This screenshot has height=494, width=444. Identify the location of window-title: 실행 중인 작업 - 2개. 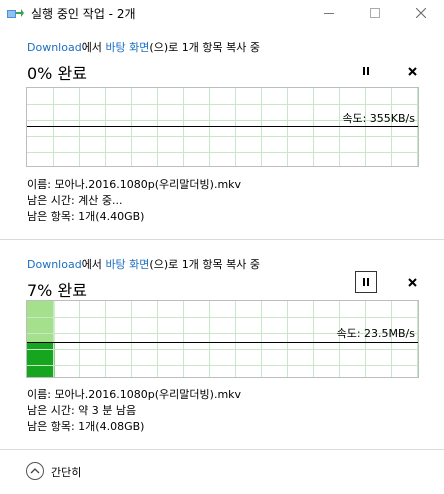
(83, 14).